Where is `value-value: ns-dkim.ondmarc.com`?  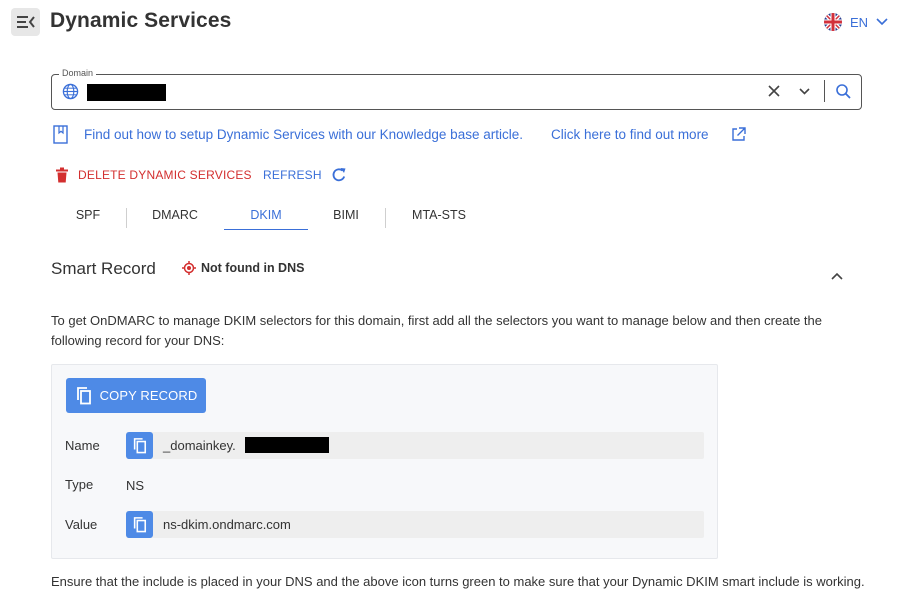 value-value: ns-dkim.ondmarc.com is located at coordinates (227, 524).